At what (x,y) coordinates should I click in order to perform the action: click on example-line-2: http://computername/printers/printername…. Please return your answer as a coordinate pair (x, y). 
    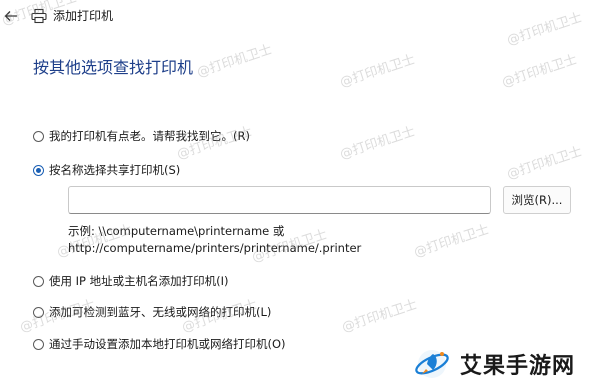
    Looking at the image, I should click on (215, 248).